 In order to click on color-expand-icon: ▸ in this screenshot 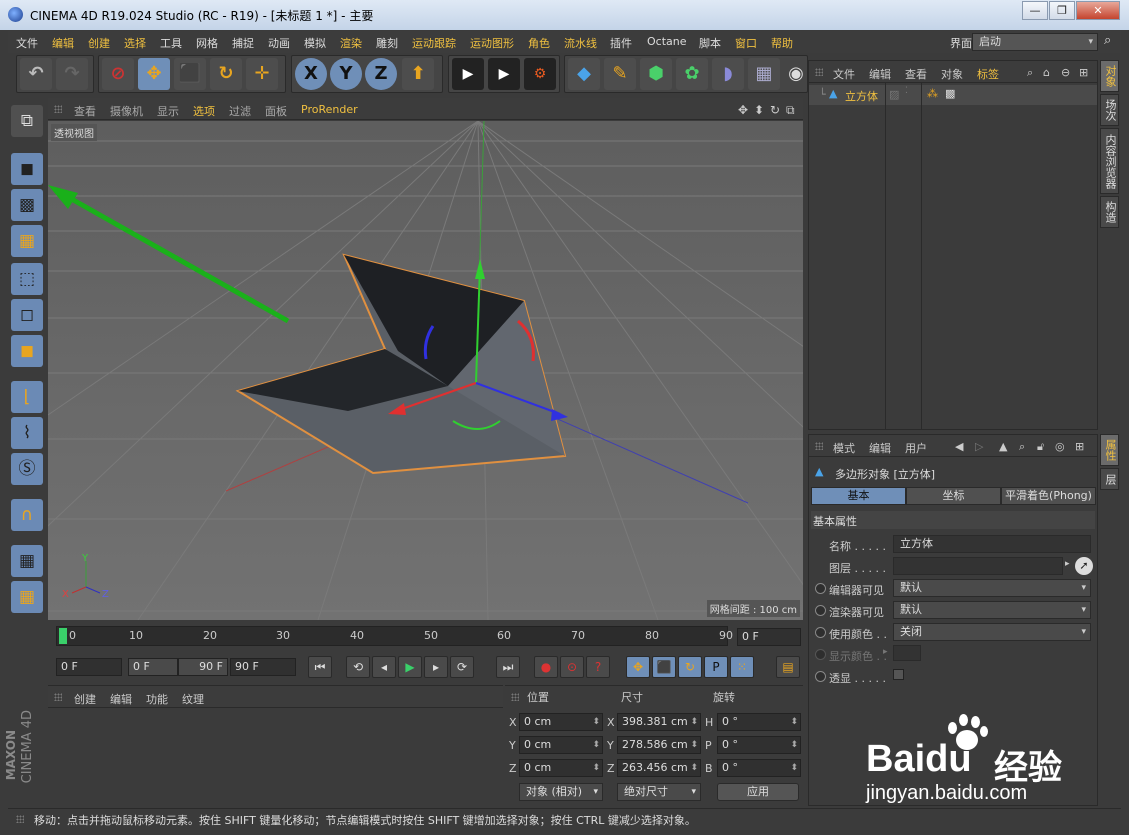, I will do `click(885, 652)`.